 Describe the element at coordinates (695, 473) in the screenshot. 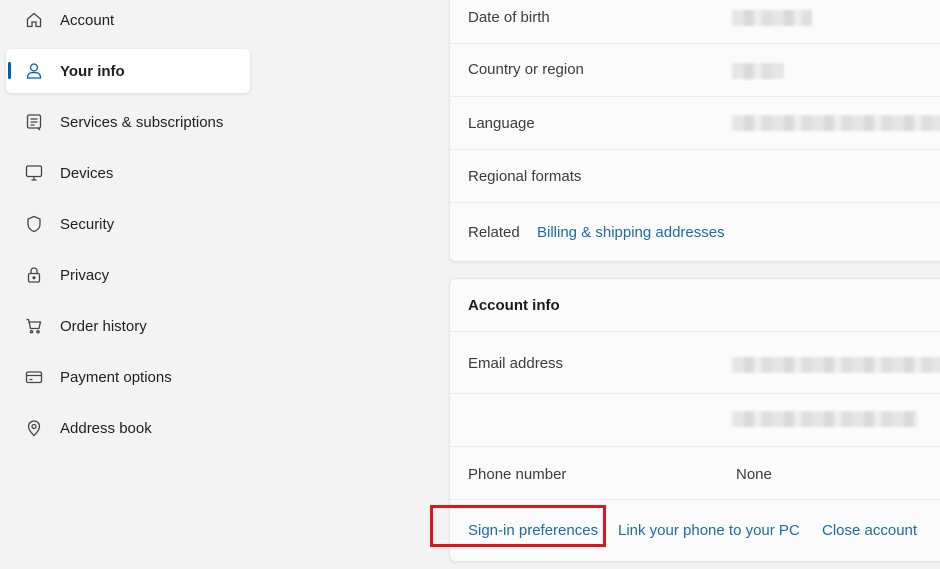

I see `phone-row: Phone number None` at that location.